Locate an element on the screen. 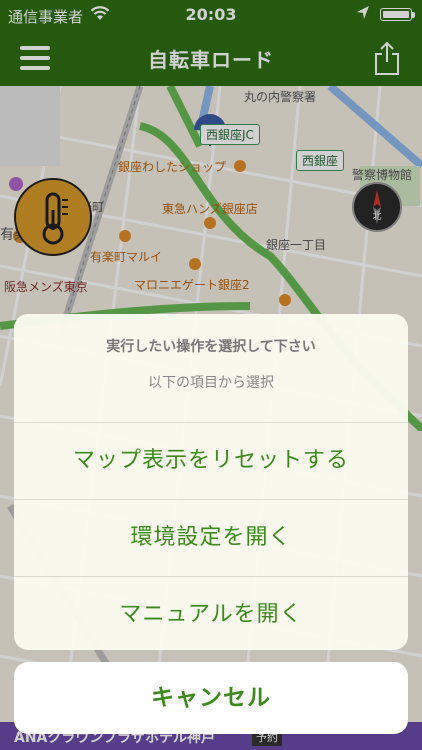 The height and width of the screenshot is (750, 422). reset-map-button: マップ表示をリセットする is located at coordinates (211, 461).